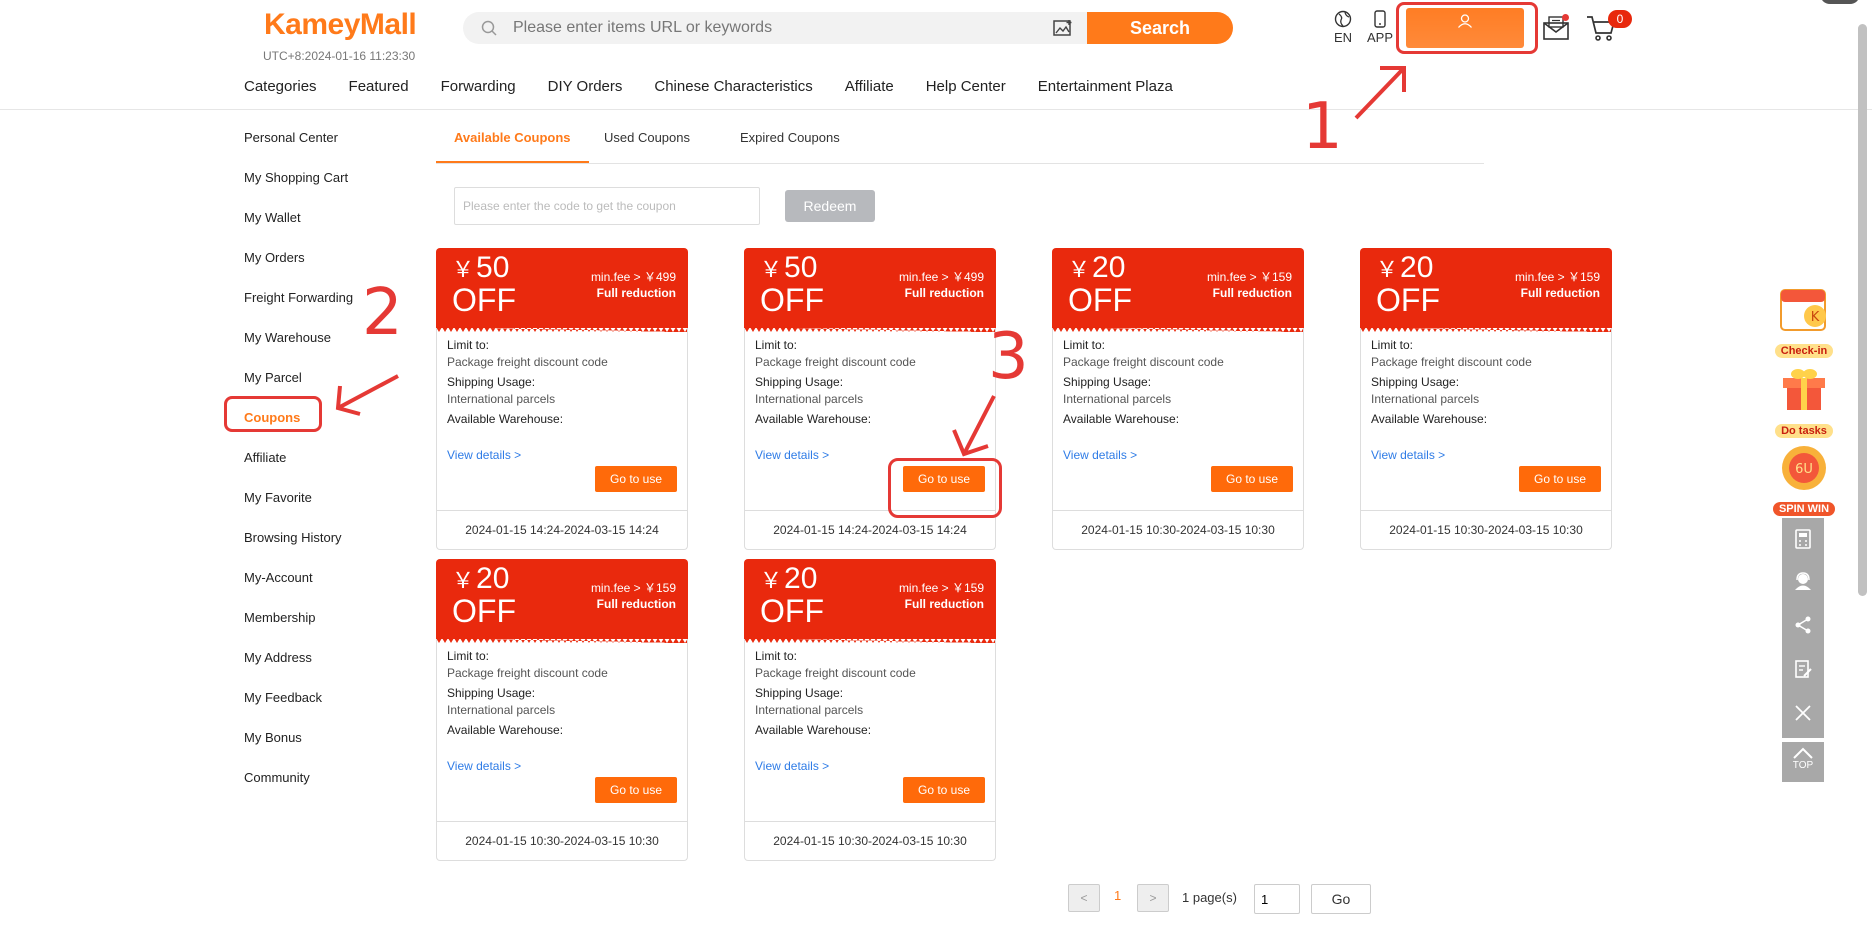  What do you see at coordinates (1803, 539) in the screenshot?
I see `calculator-button` at bounding box center [1803, 539].